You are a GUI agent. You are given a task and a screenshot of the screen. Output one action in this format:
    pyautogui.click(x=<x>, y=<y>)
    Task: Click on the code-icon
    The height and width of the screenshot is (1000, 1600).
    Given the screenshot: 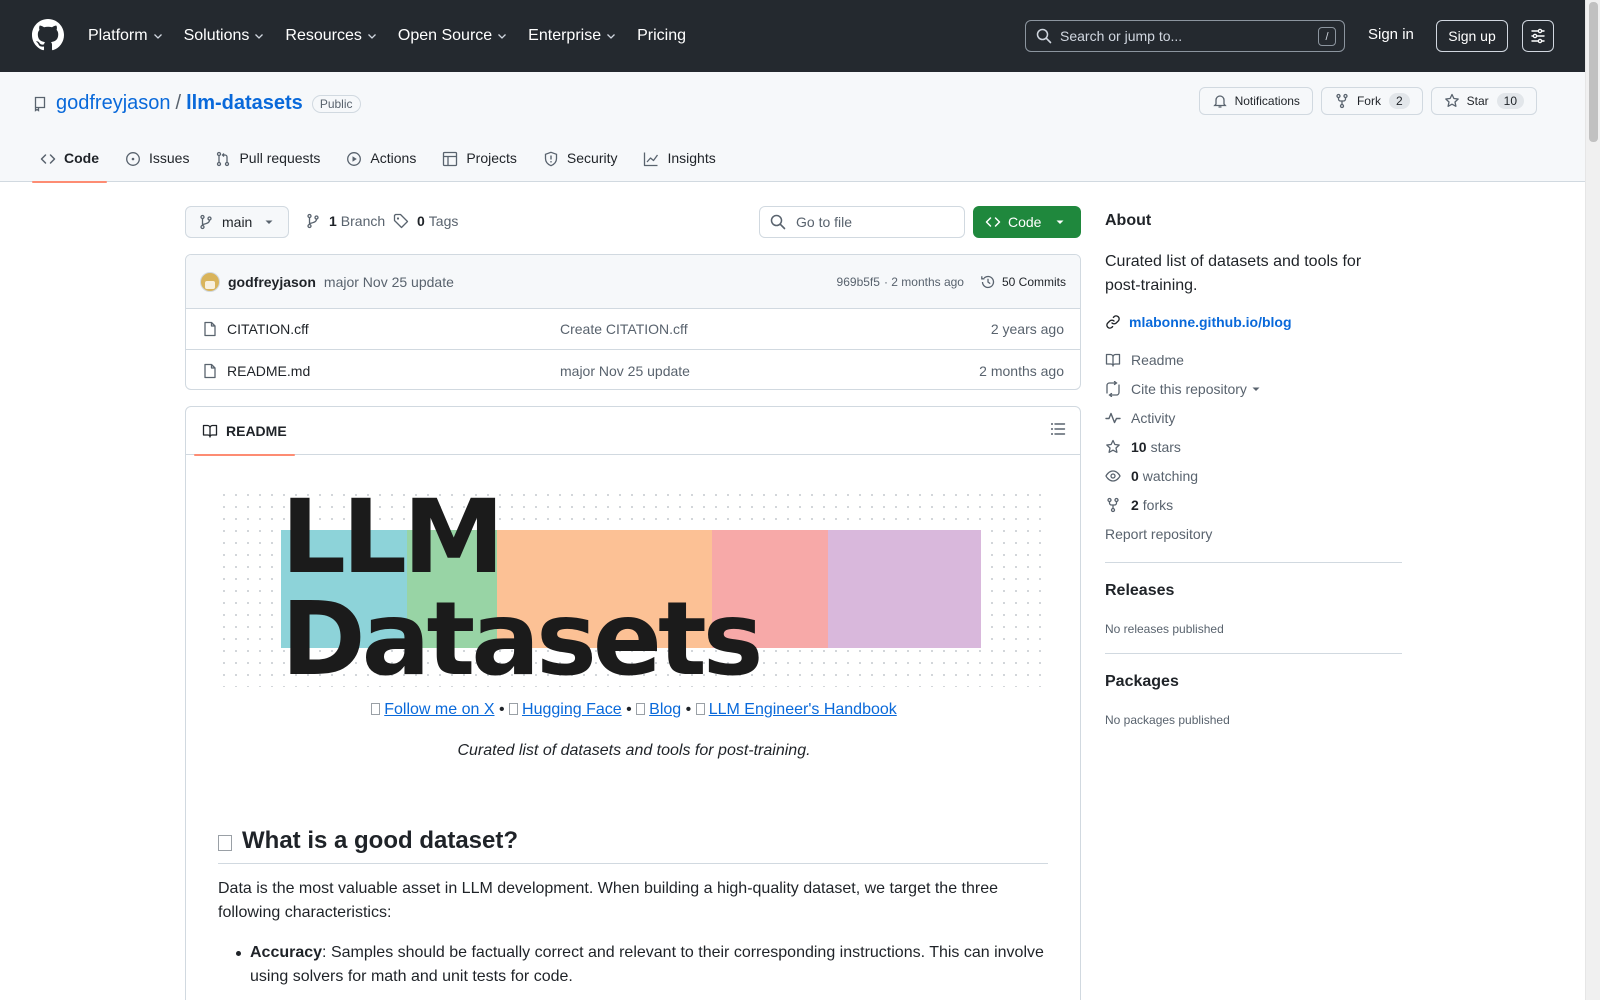 What is the action you would take?
    pyautogui.click(x=48, y=159)
    